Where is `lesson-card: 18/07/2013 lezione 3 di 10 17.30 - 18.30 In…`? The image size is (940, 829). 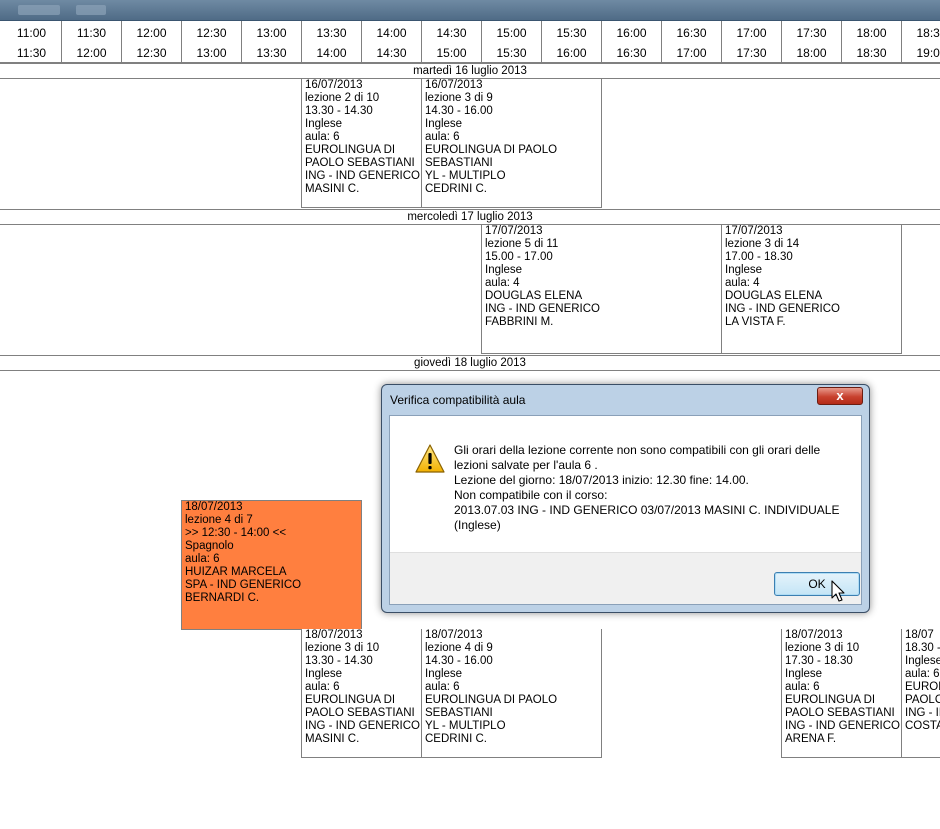 lesson-card: 18/07/2013 lezione 3 di 10 17.30 - 18.30 In… is located at coordinates (841, 693).